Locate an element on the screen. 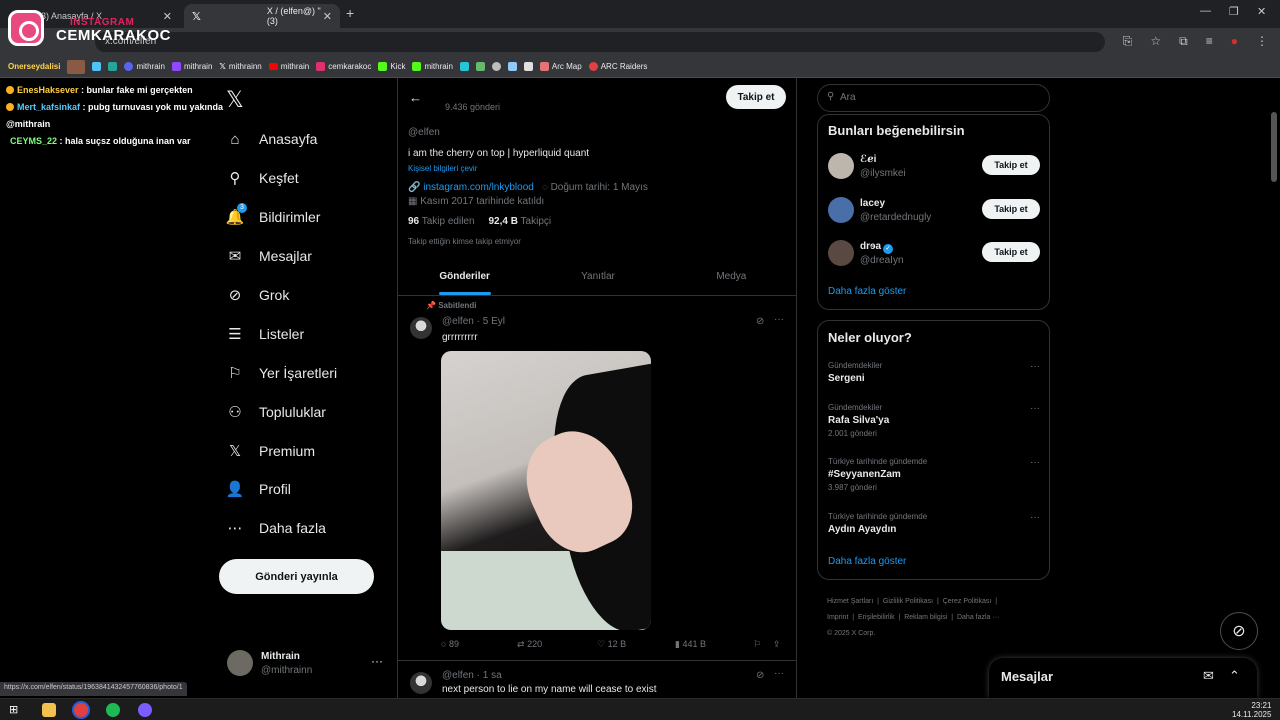 This screenshot has height=720, width=1280. nav-item-lists: ☰ Listeler is located at coordinates (306, 333).